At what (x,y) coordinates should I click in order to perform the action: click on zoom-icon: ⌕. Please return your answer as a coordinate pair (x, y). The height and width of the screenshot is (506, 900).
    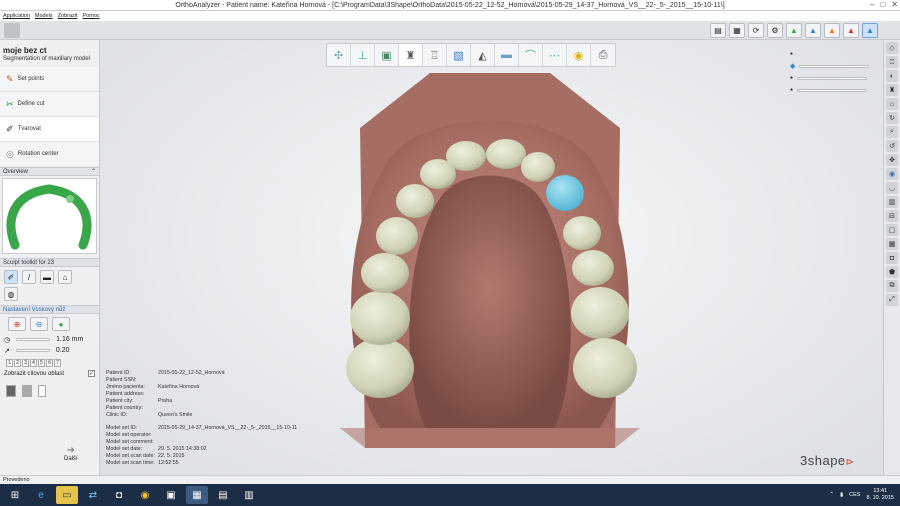
    Looking at the image, I should click on (892, 132).